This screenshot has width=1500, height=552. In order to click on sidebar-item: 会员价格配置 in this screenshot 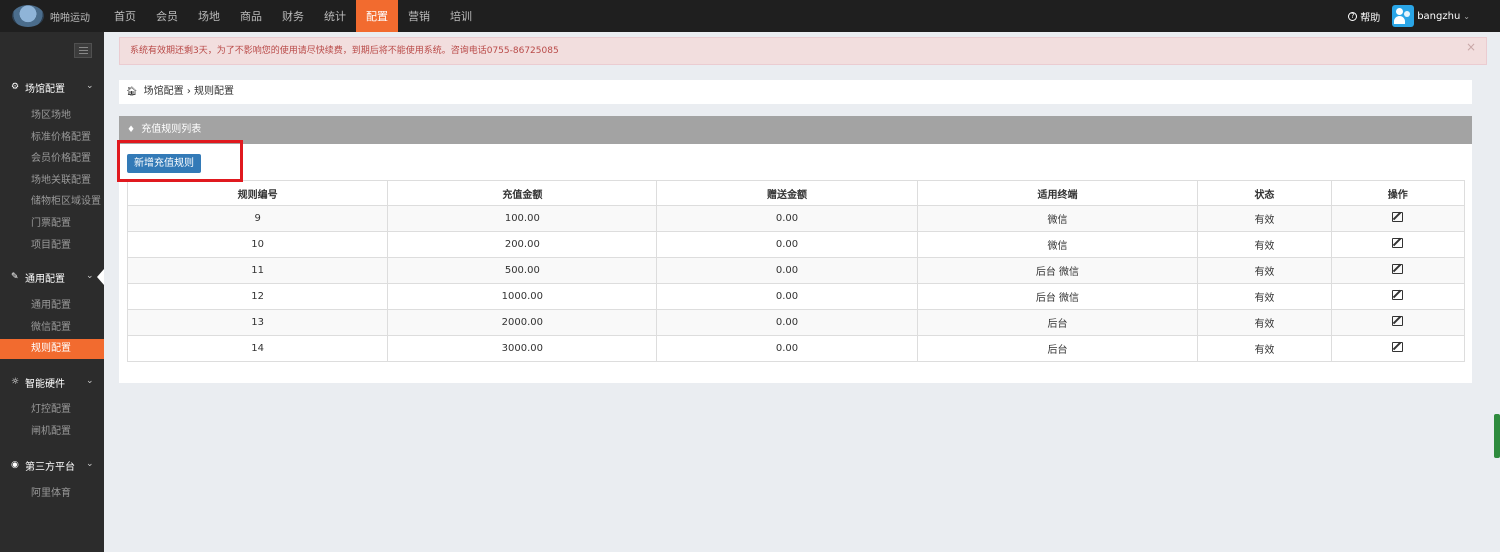, I will do `click(52, 159)`.